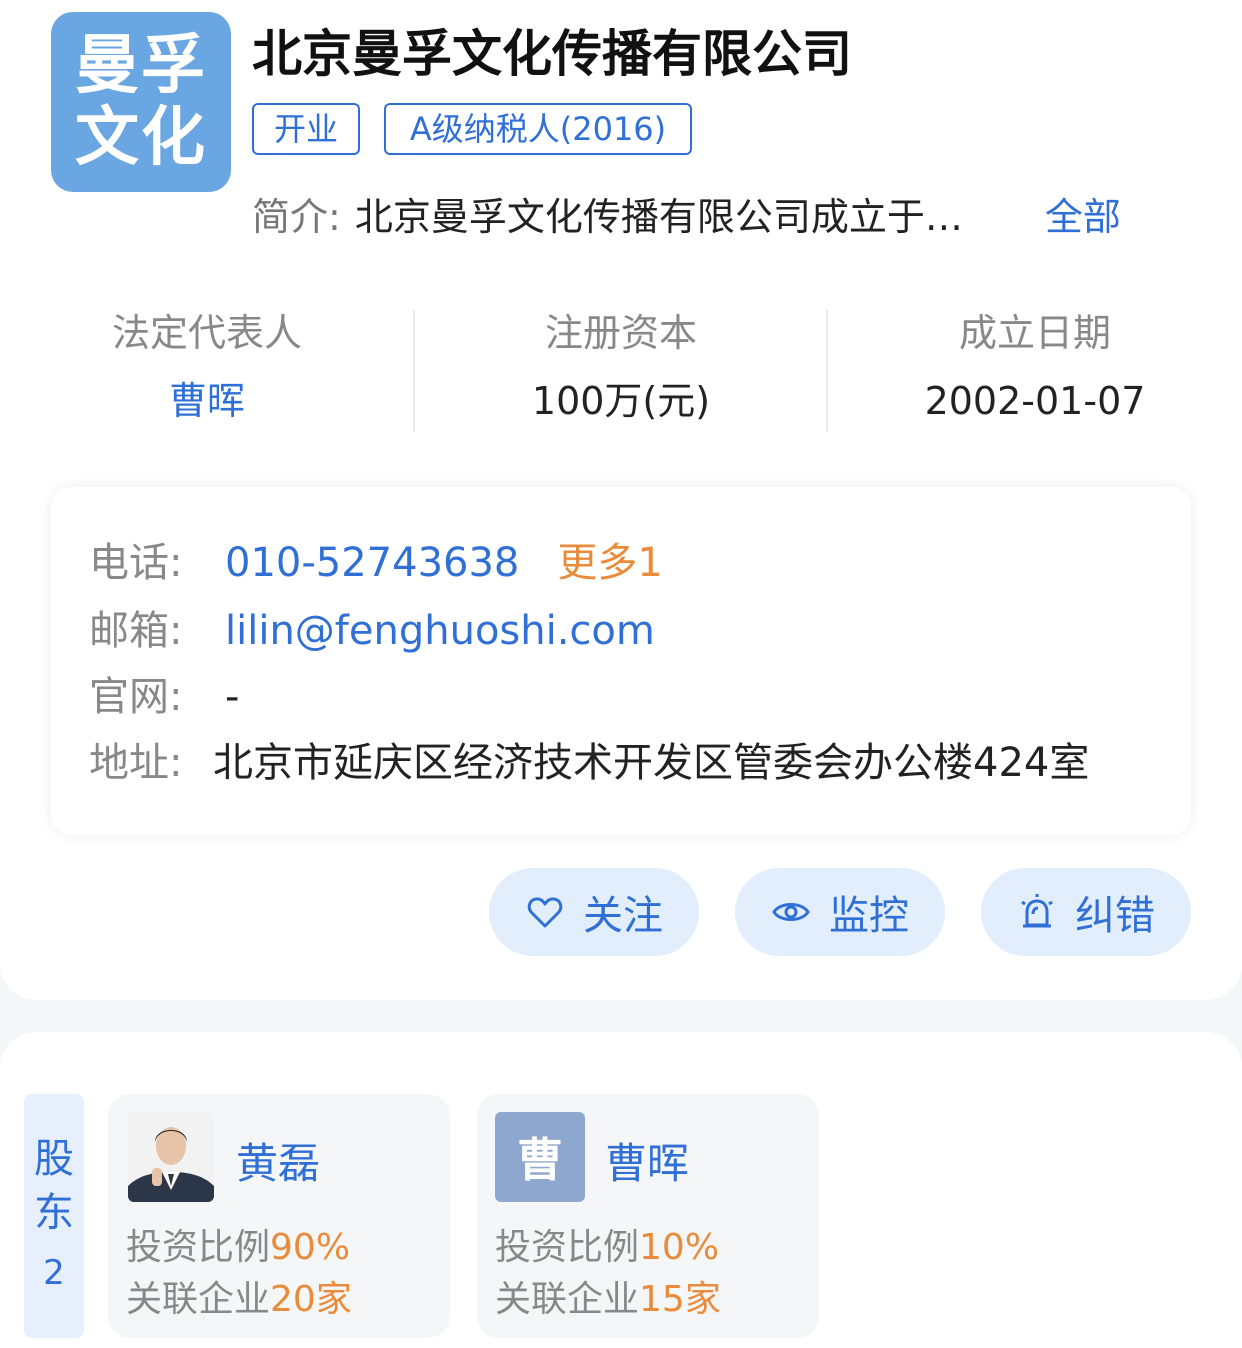  What do you see at coordinates (310, 1247) in the screenshot?
I see `ratio-value: 90%` at bounding box center [310, 1247].